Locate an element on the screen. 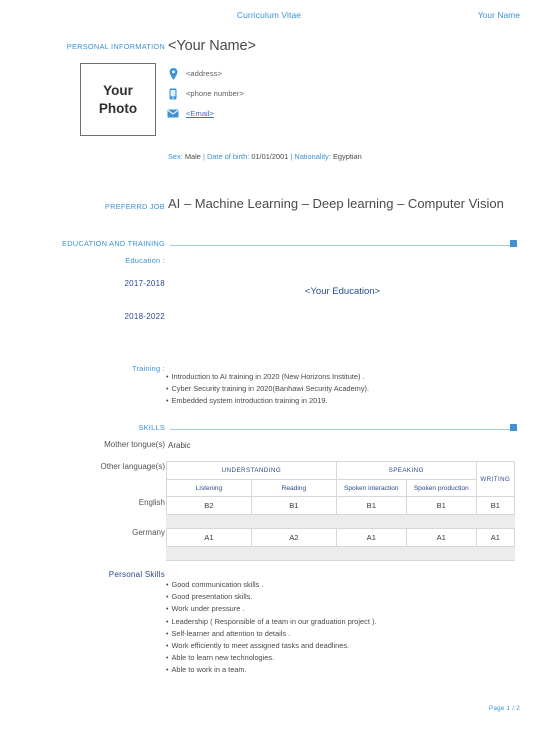  mobile-phone-icon is located at coordinates (173, 93).